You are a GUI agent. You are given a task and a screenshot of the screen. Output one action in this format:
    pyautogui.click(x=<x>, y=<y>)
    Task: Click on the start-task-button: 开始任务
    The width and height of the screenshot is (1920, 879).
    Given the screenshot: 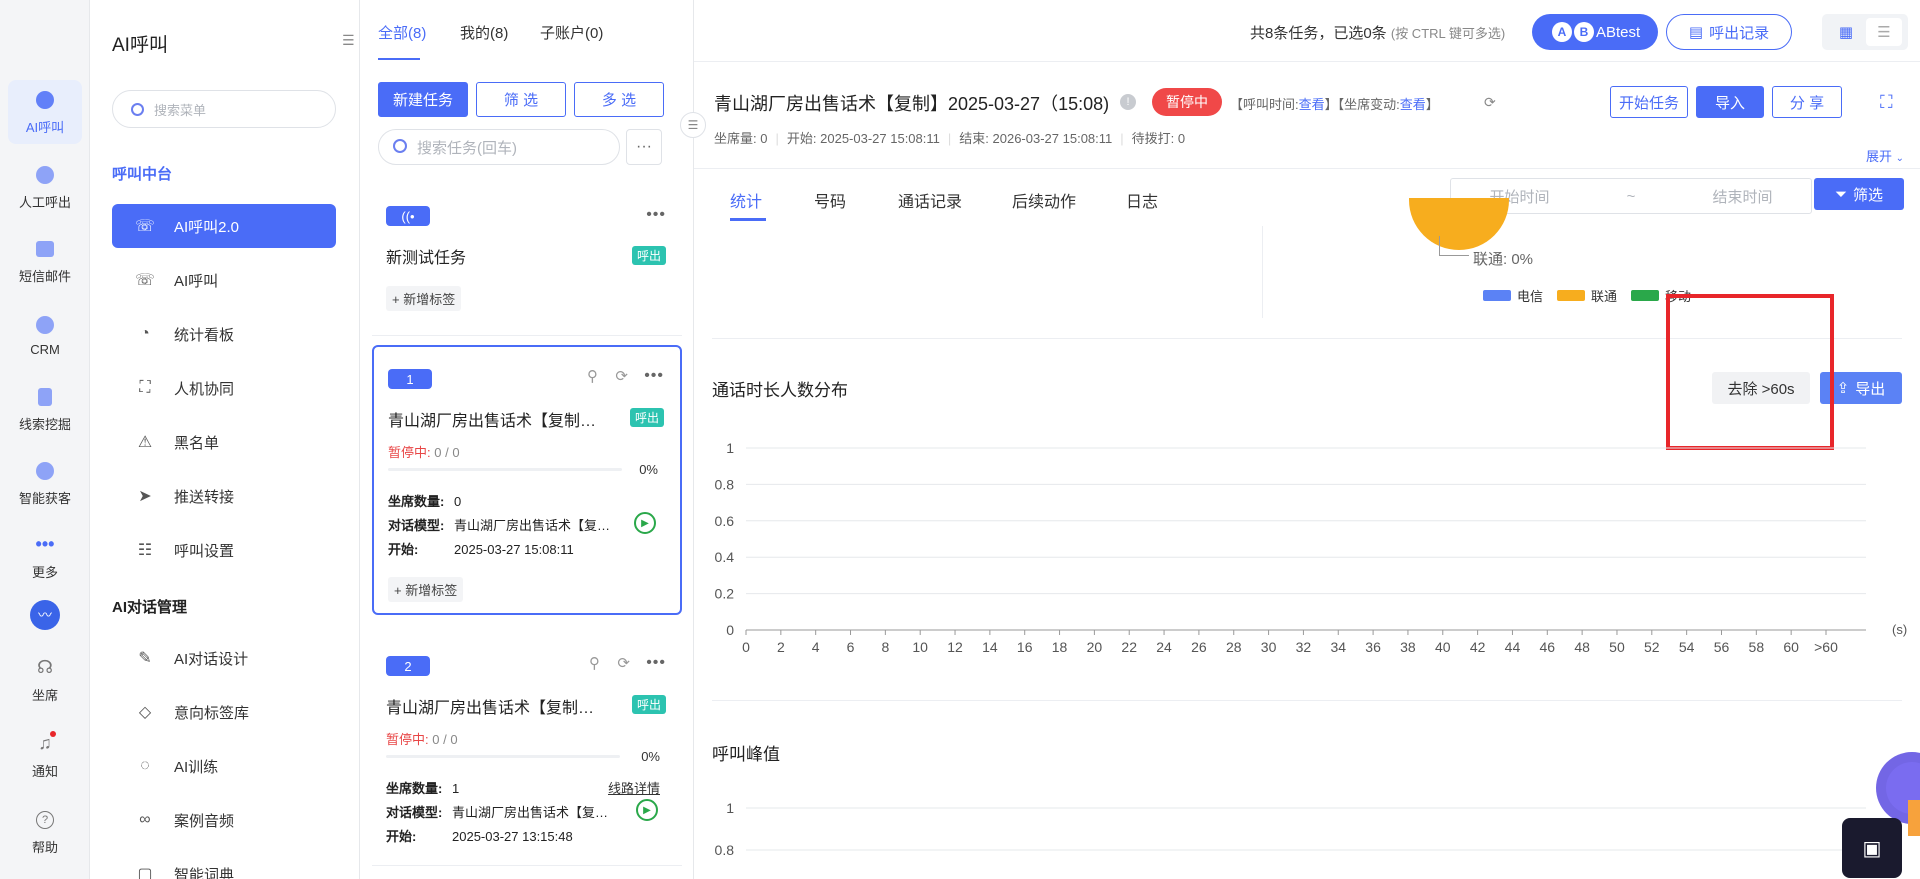 What is the action you would take?
    pyautogui.click(x=1649, y=102)
    